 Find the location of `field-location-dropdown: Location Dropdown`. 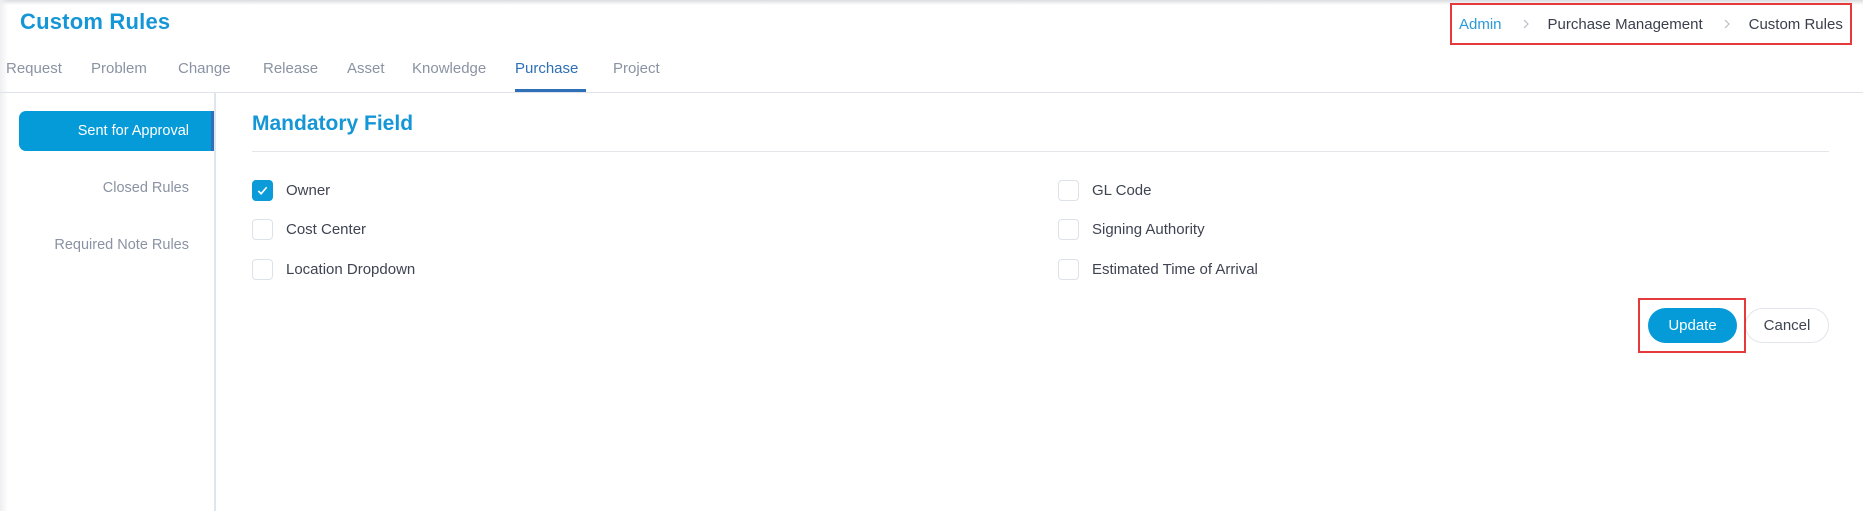

field-location-dropdown: Location Dropdown is located at coordinates (333, 269).